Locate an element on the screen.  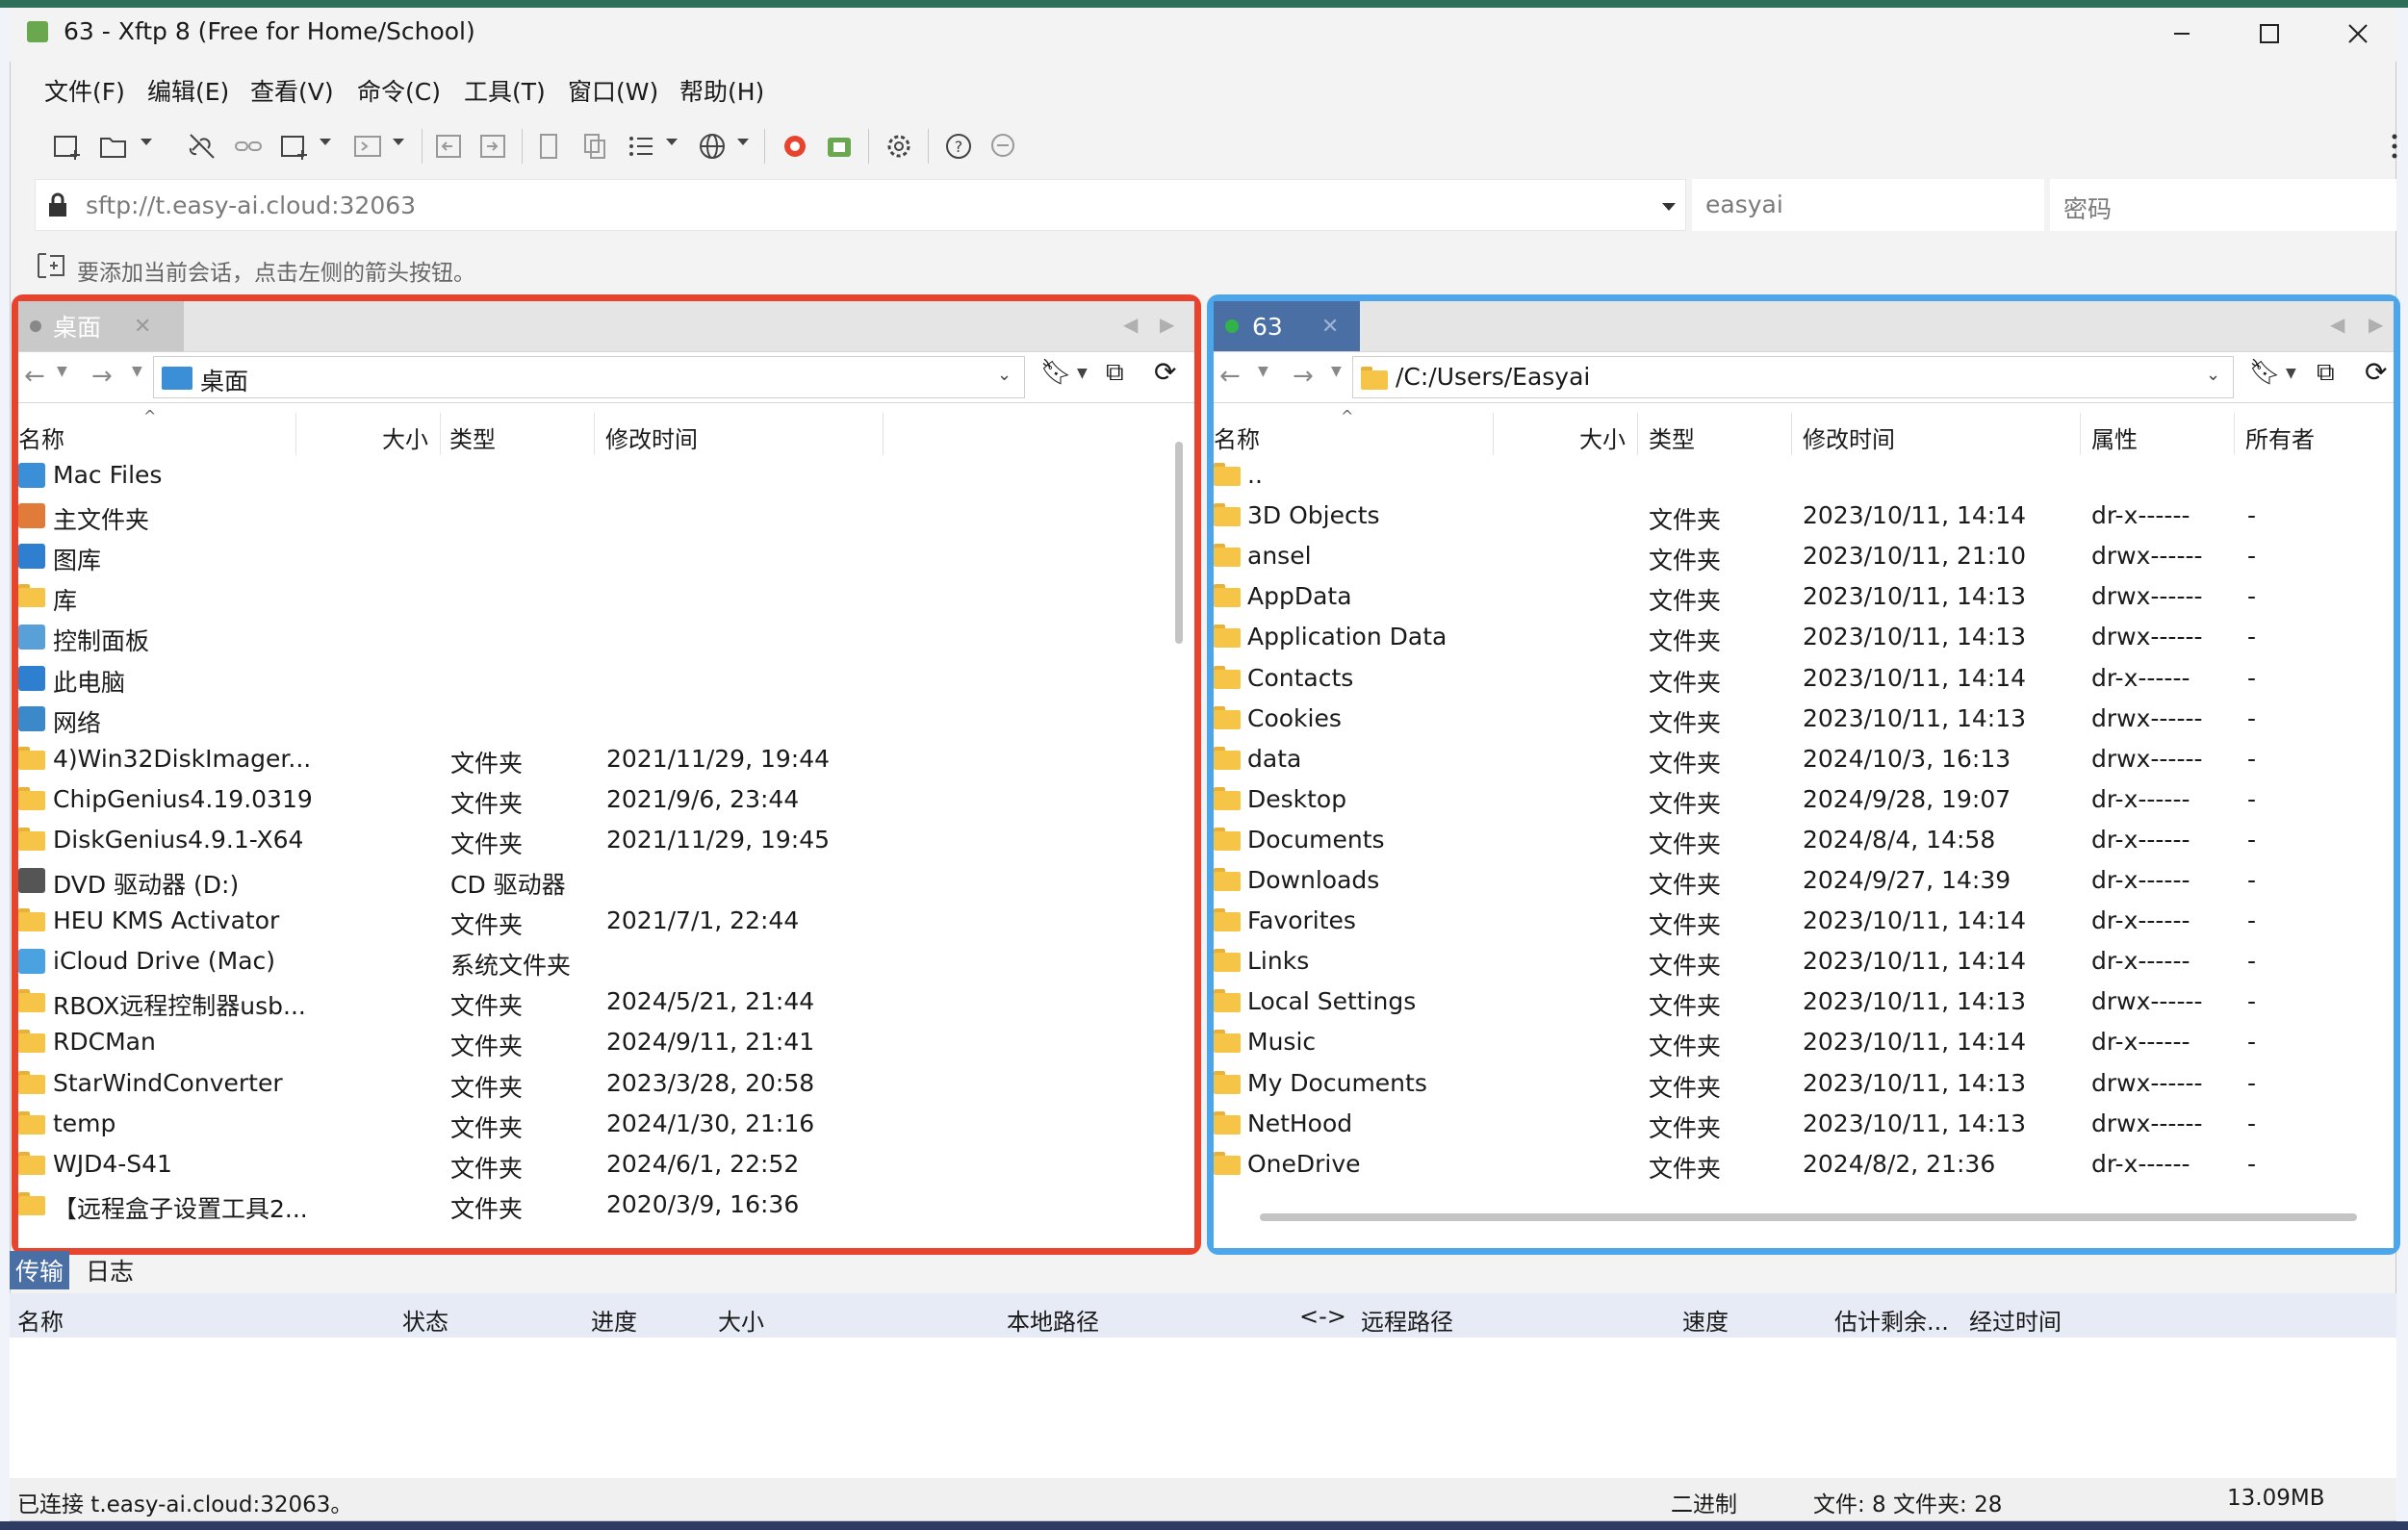
file-row: Links 文件夹 2023/10/11, 14:14 dr-x------ - is located at coordinates (1804, 961).